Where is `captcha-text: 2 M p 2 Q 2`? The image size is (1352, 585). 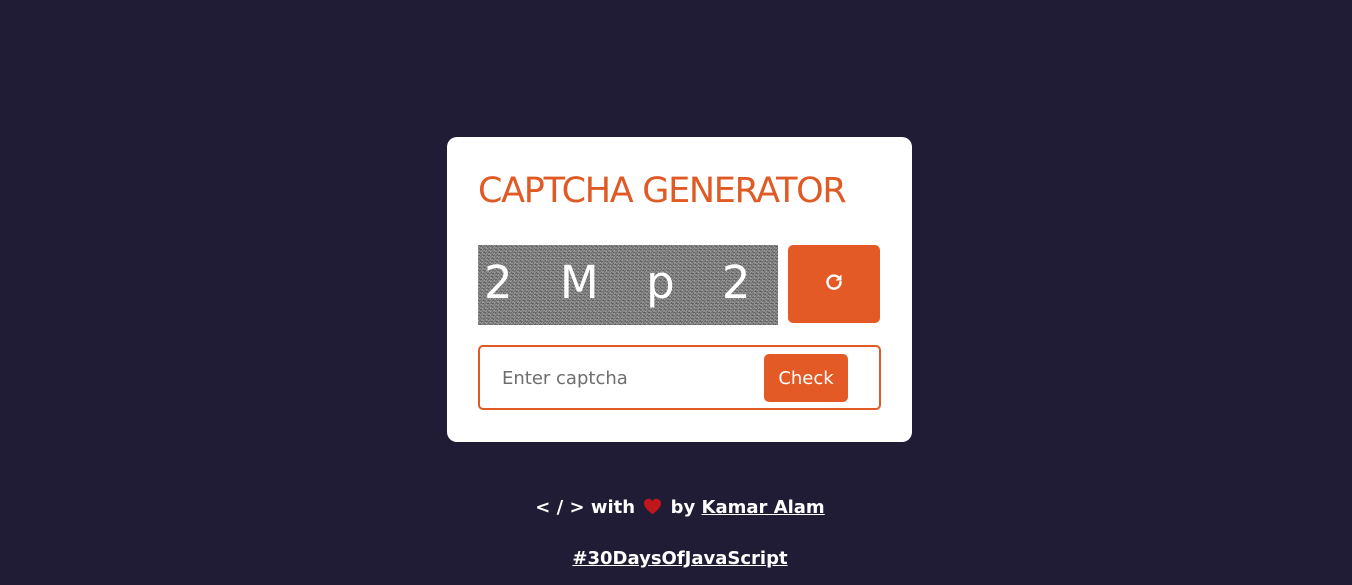
captcha-text: 2 M p 2 Q 2 is located at coordinates (631, 282).